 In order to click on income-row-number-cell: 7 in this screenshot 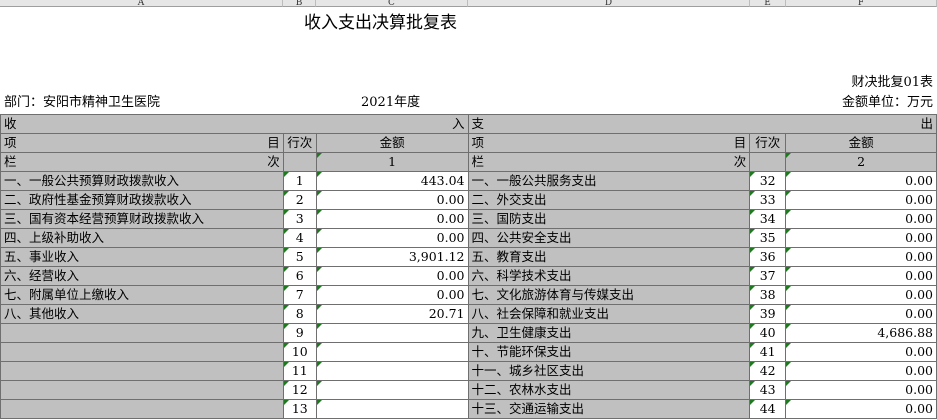, I will do `click(299, 295)`.